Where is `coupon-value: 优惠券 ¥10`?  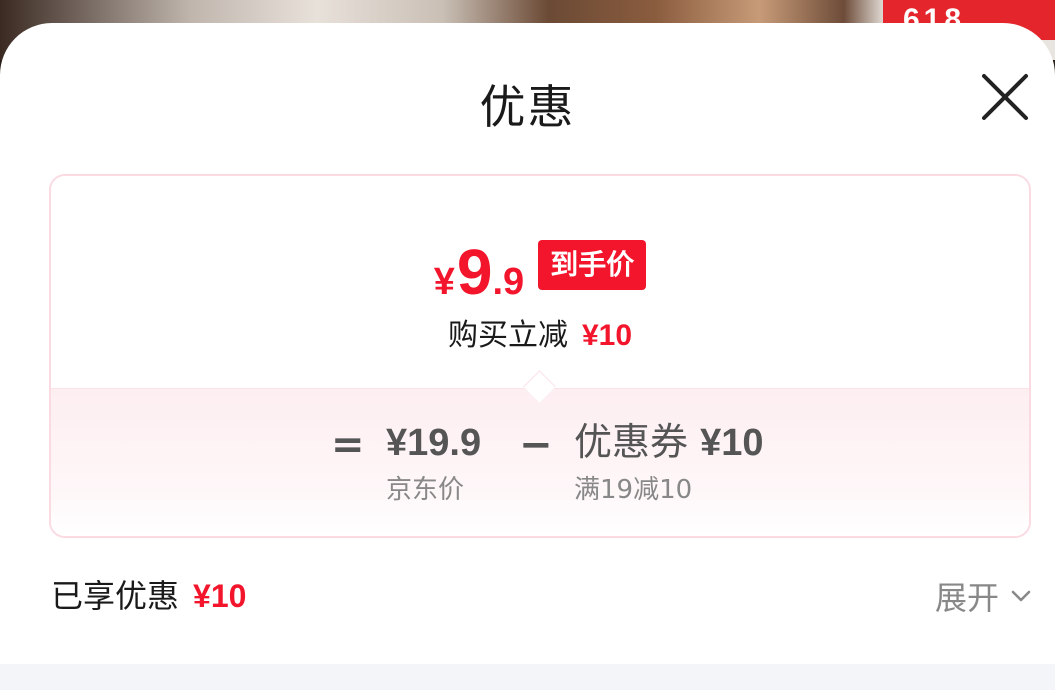
coupon-value: 优惠券 ¥10 is located at coordinates (669, 442).